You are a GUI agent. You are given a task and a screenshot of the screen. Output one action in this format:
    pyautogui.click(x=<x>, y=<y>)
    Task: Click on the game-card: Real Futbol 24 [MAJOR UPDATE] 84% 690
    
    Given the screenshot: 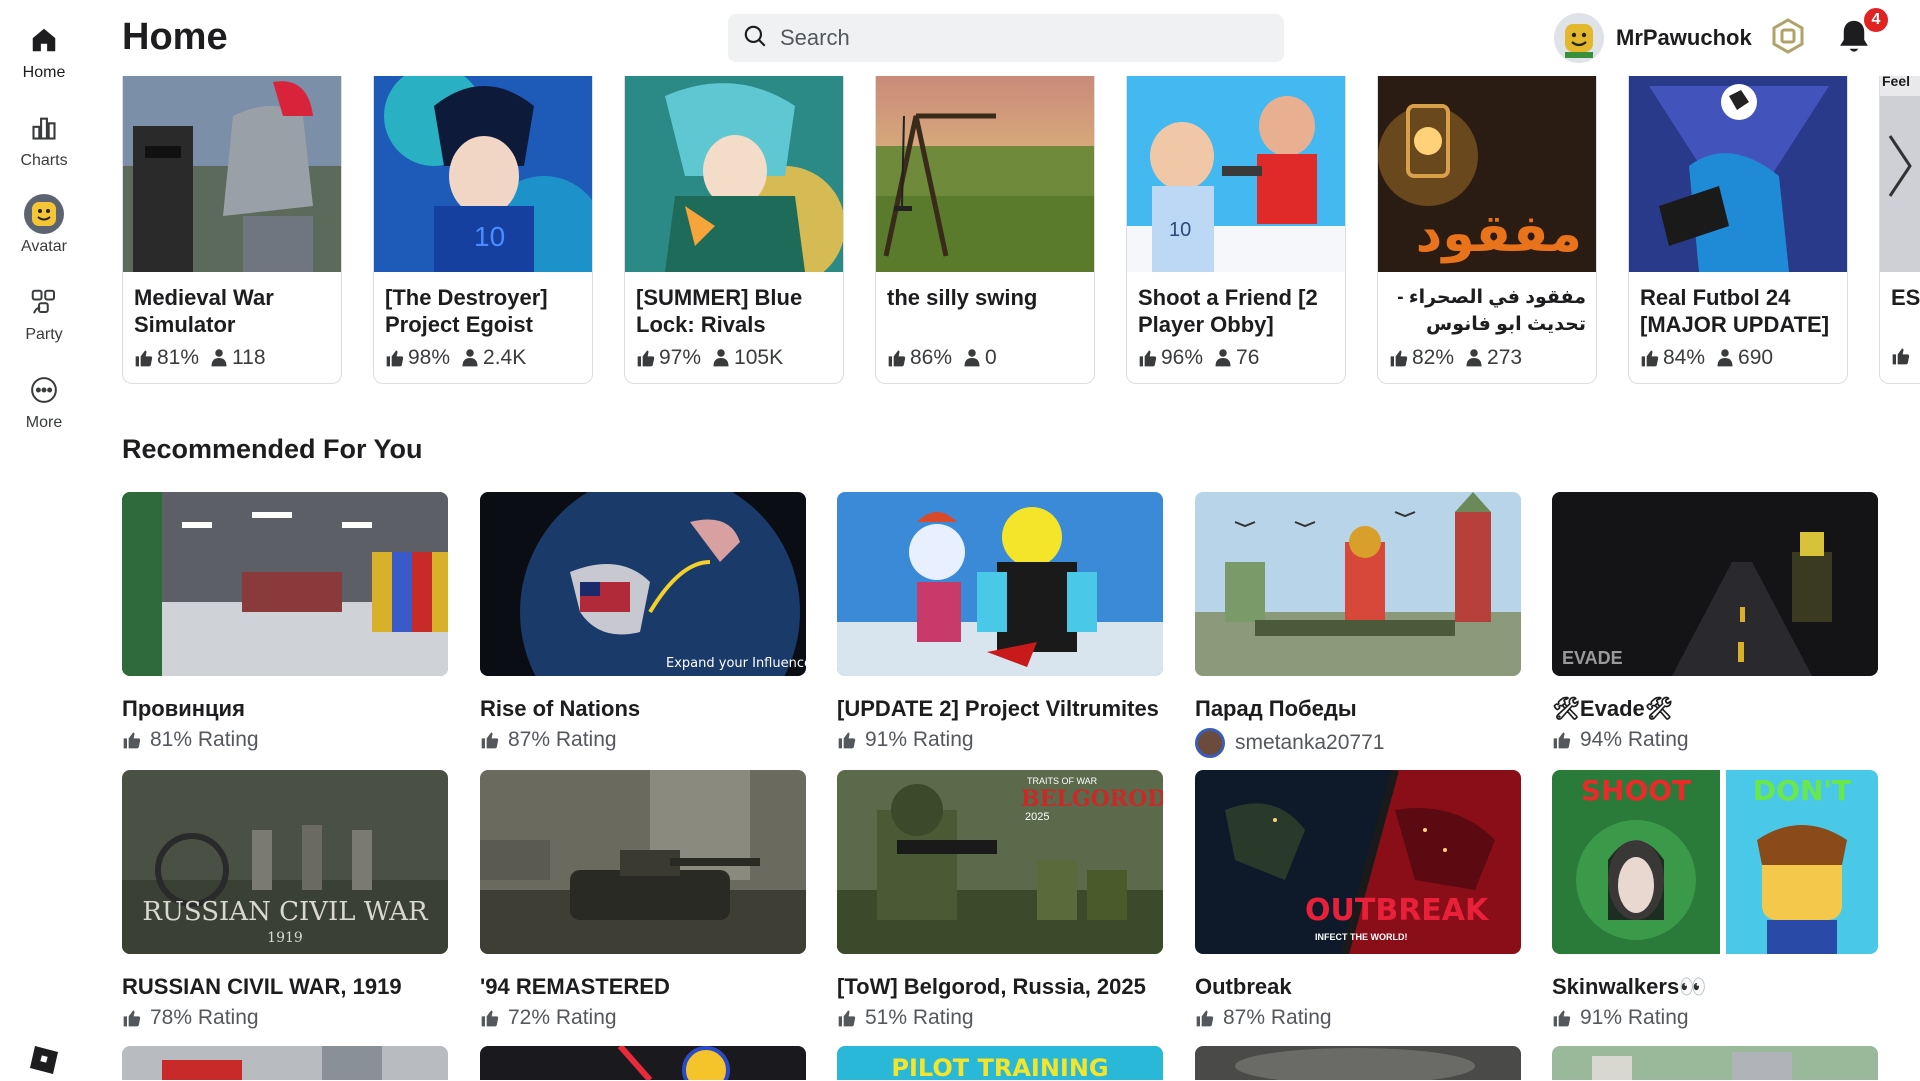 What is the action you would take?
    pyautogui.click(x=1738, y=230)
    